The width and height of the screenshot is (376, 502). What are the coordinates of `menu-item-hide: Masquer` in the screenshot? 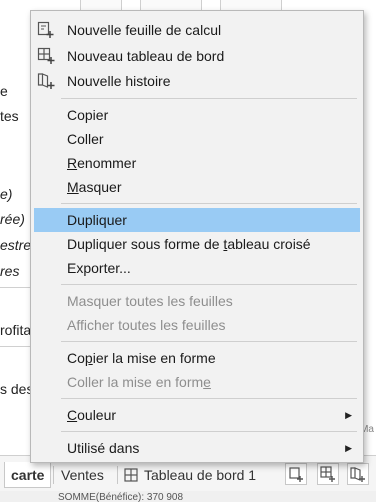 It's located at (197, 187).